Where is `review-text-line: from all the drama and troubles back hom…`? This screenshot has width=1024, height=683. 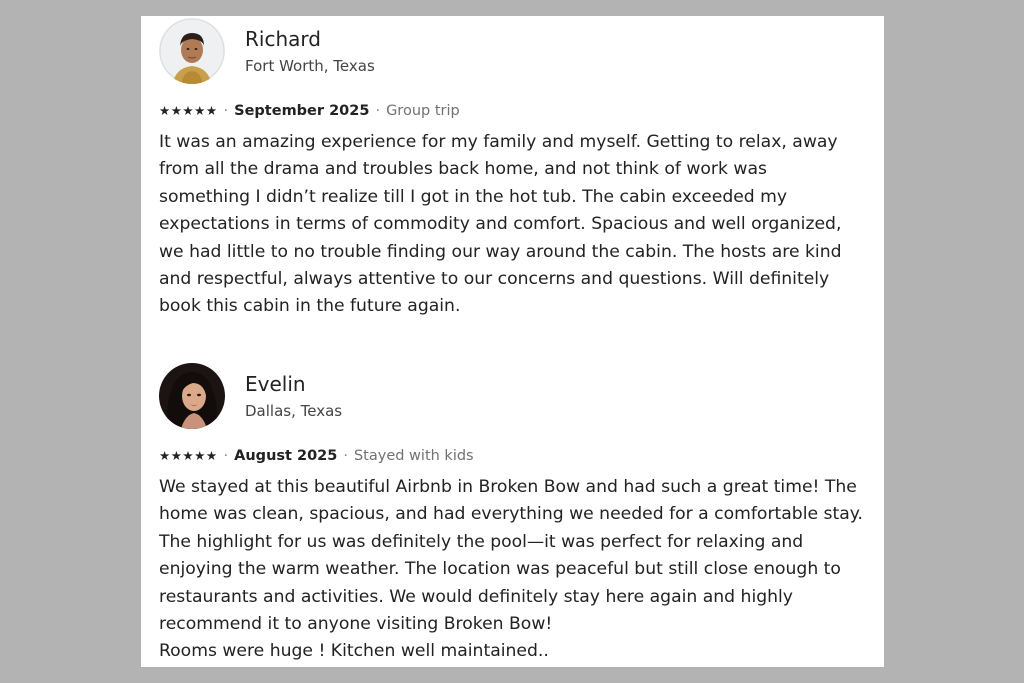
review-text-line: from all the drama and troubles back hom… is located at coordinates (463, 169).